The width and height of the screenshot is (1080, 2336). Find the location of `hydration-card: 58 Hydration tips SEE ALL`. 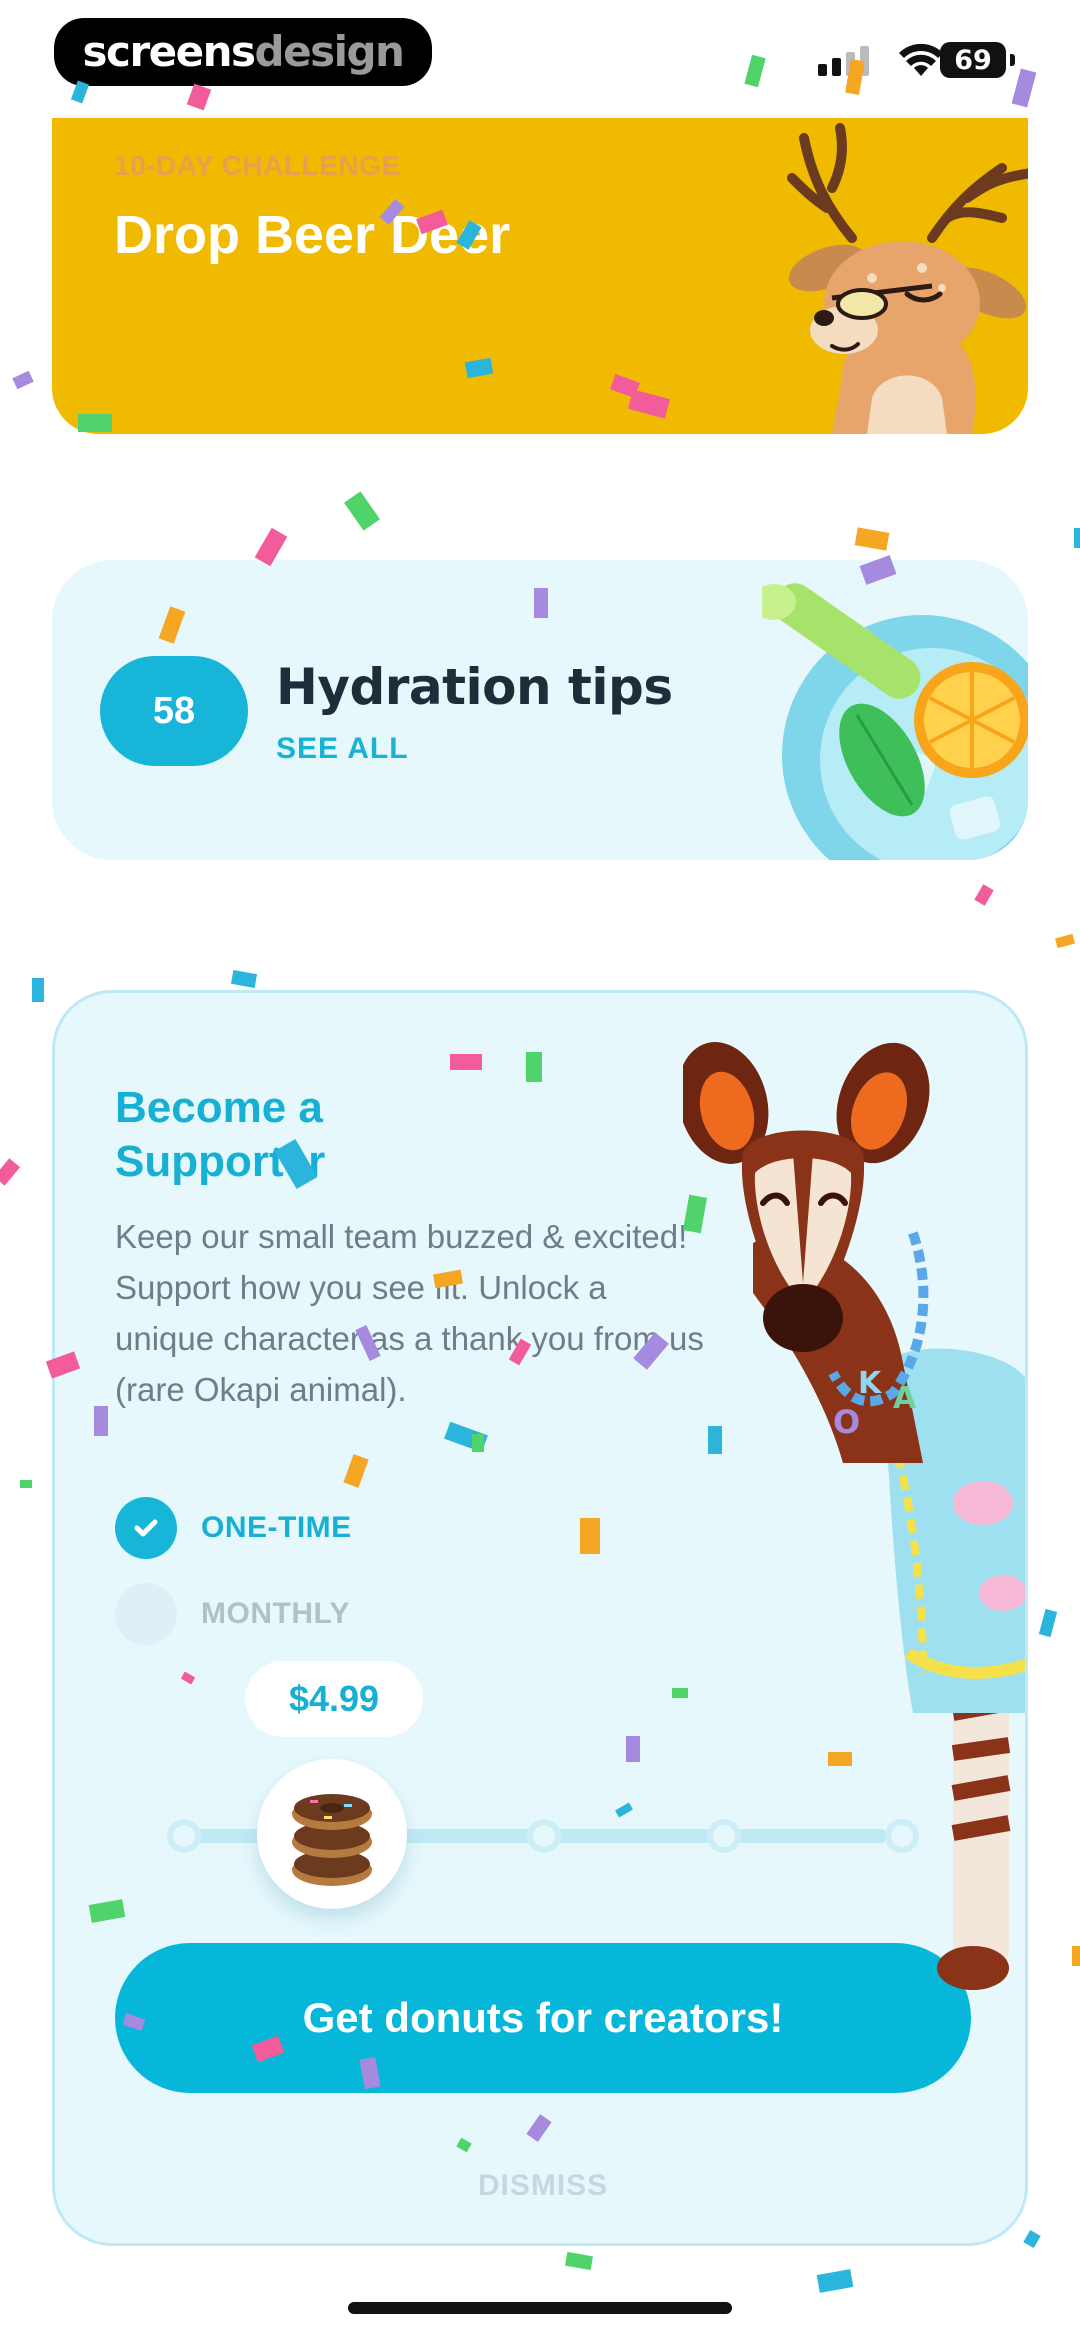

hydration-card: 58 Hydration tips SEE ALL is located at coordinates (540, 710).